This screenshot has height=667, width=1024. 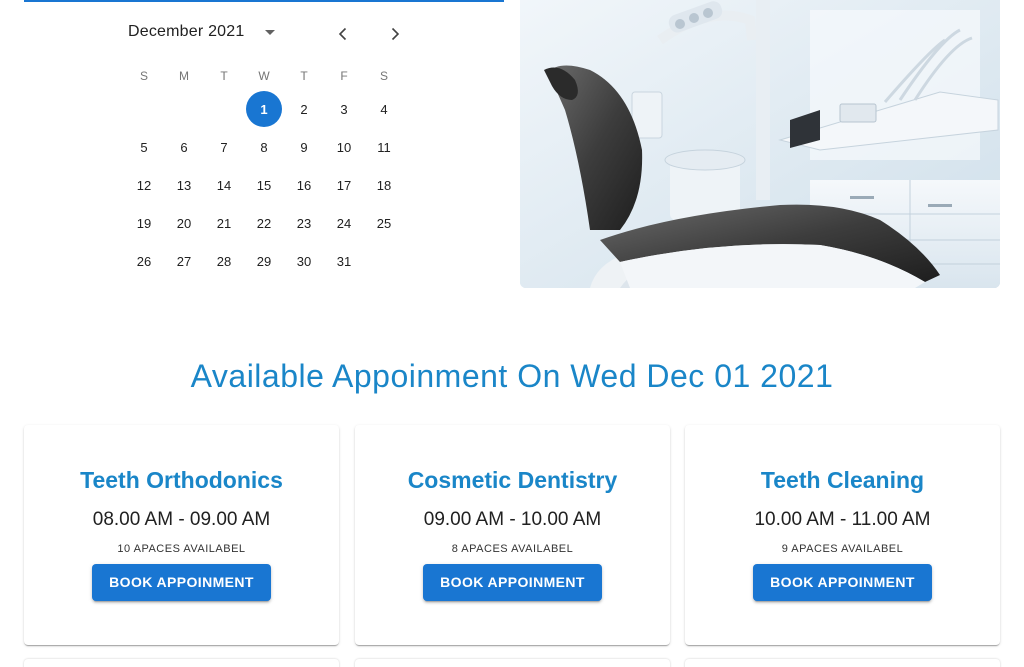 I want to click on calendar-week-row: 26 27 28 29 30 31, so click(x=264, y=261).